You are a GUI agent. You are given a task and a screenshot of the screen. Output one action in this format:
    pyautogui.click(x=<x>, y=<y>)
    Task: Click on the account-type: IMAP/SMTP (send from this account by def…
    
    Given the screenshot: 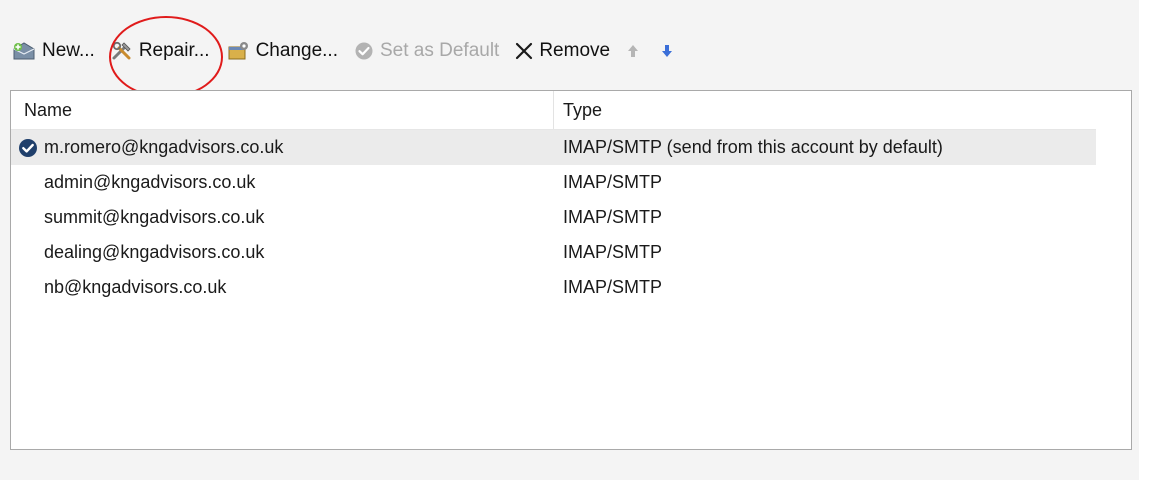 What is the action you would take?
    pyautogui.click(x=753, y=147)
    